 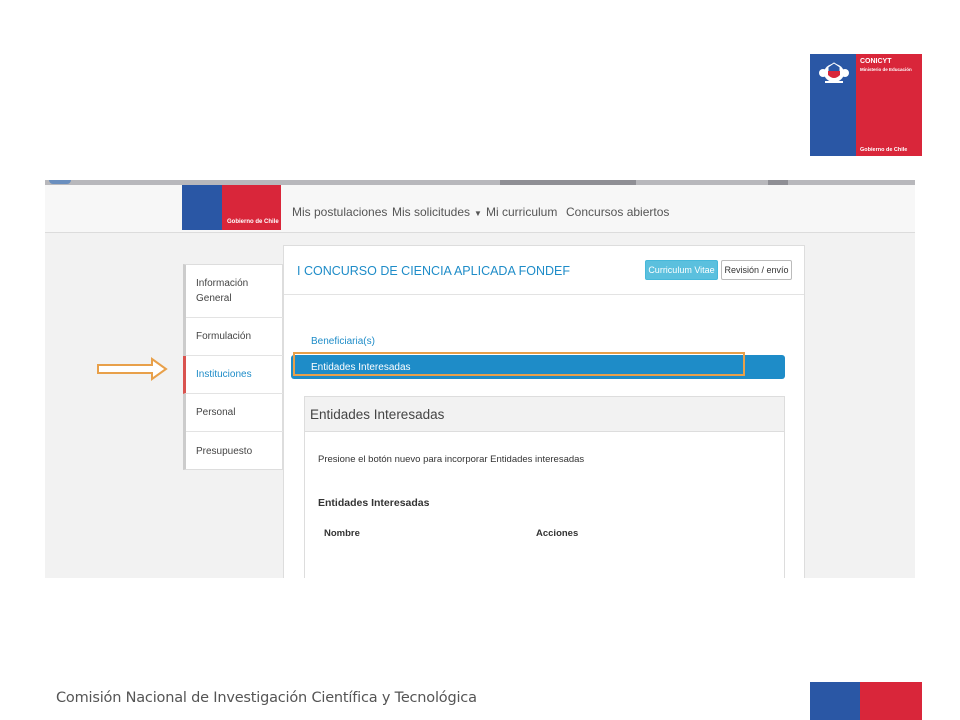 What do you see at coordinates (617, 212) in the screenshot?
I see `nav-concursos-abiertos: Concursos abiertos` at bounding box center [617, 212].